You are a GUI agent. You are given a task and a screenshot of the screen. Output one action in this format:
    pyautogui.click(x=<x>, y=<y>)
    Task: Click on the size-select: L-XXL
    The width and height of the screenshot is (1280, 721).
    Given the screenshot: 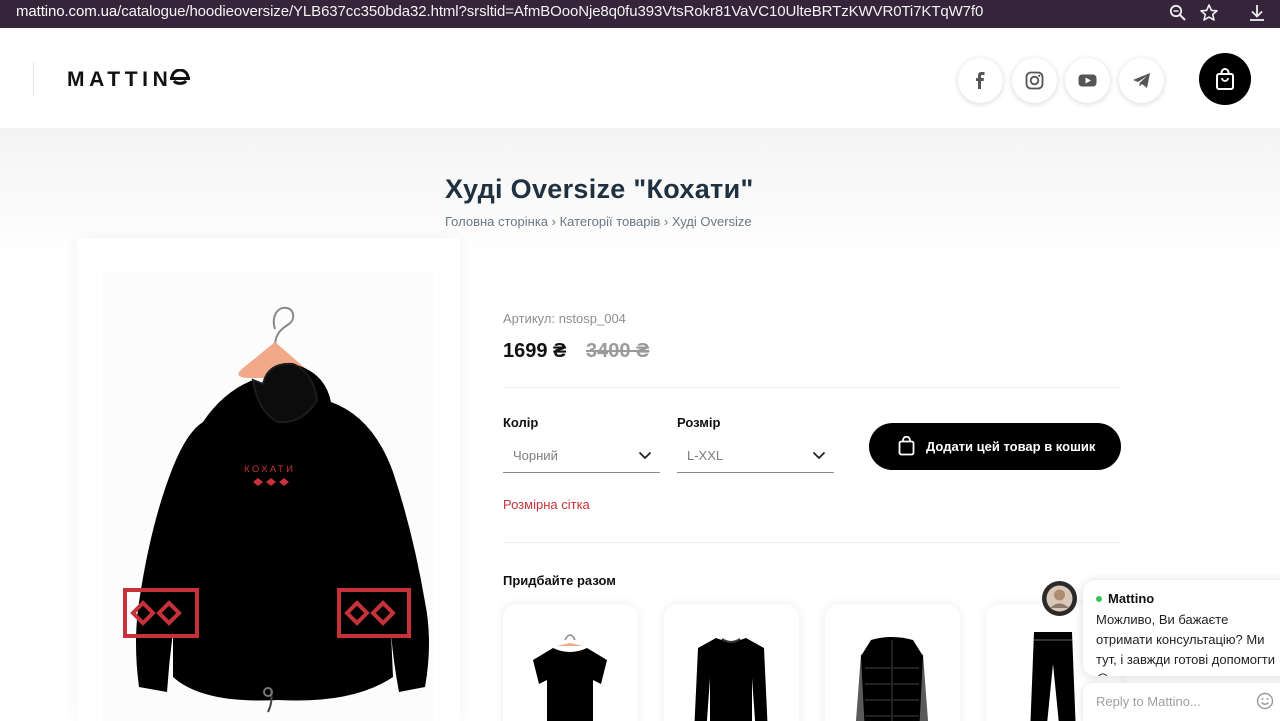 What is the action you would take?
    pyautogui.click(x=755, y=456)
    